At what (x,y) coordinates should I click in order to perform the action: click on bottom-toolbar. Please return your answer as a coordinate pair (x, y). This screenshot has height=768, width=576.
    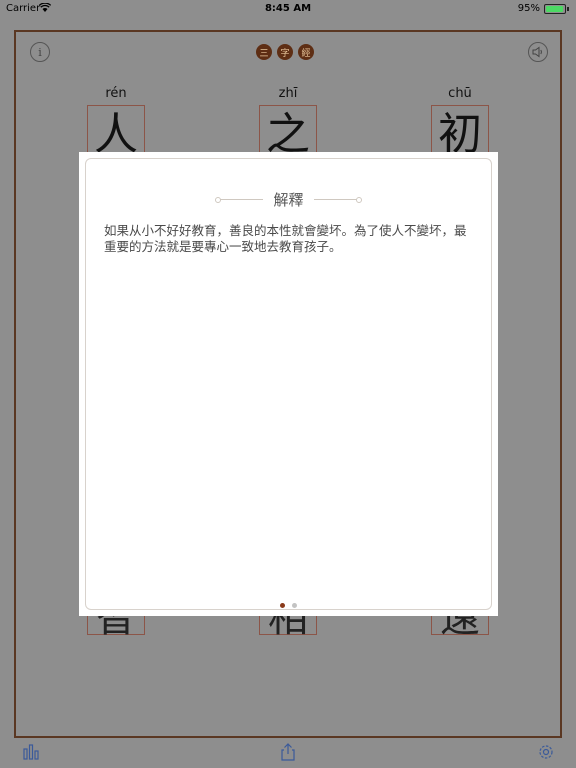
    Looking at the image, I should click on (288, 753).